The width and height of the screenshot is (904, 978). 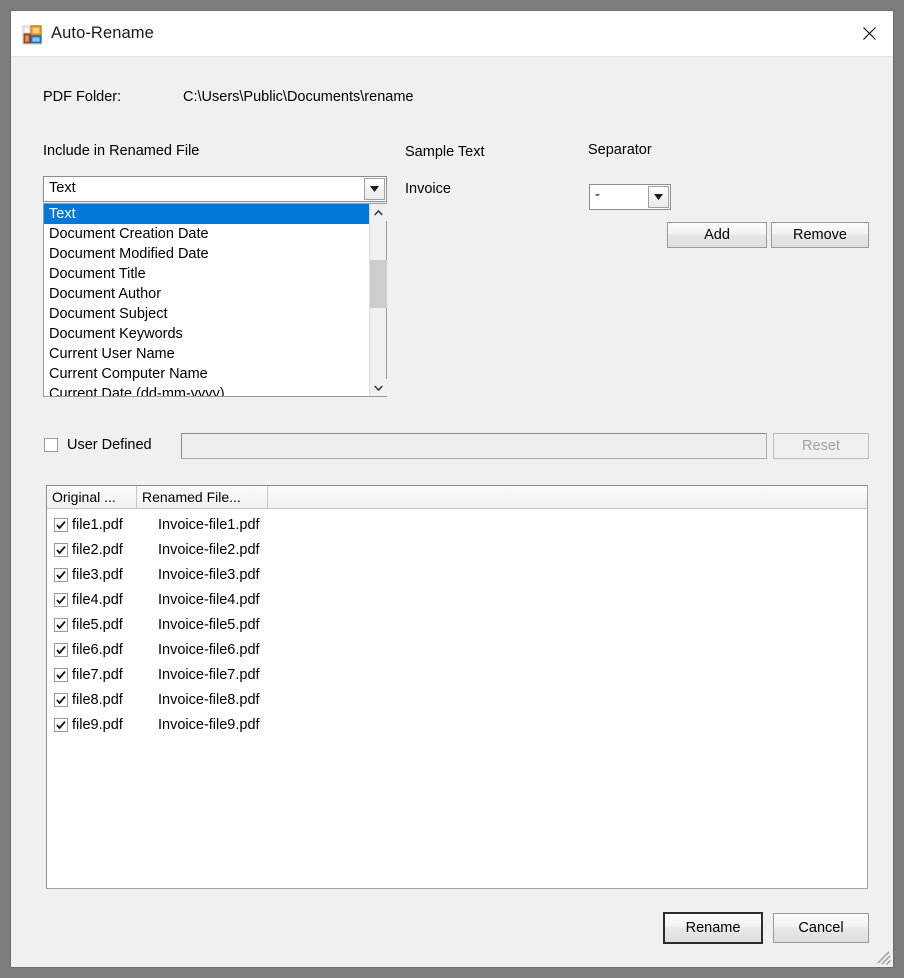 I want to click on cell-original-name: file3.pdf, so click(x=97, y=574).